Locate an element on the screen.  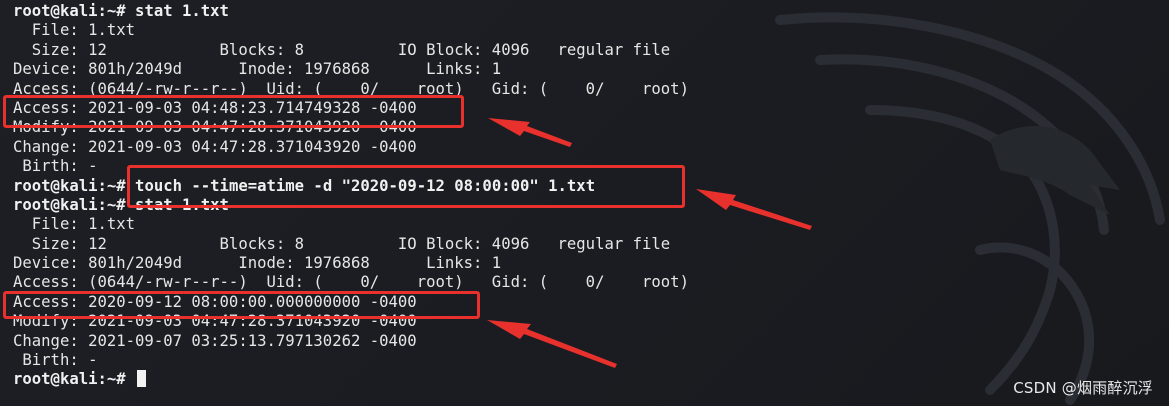
shell-command is located at coordinates (130, 379).